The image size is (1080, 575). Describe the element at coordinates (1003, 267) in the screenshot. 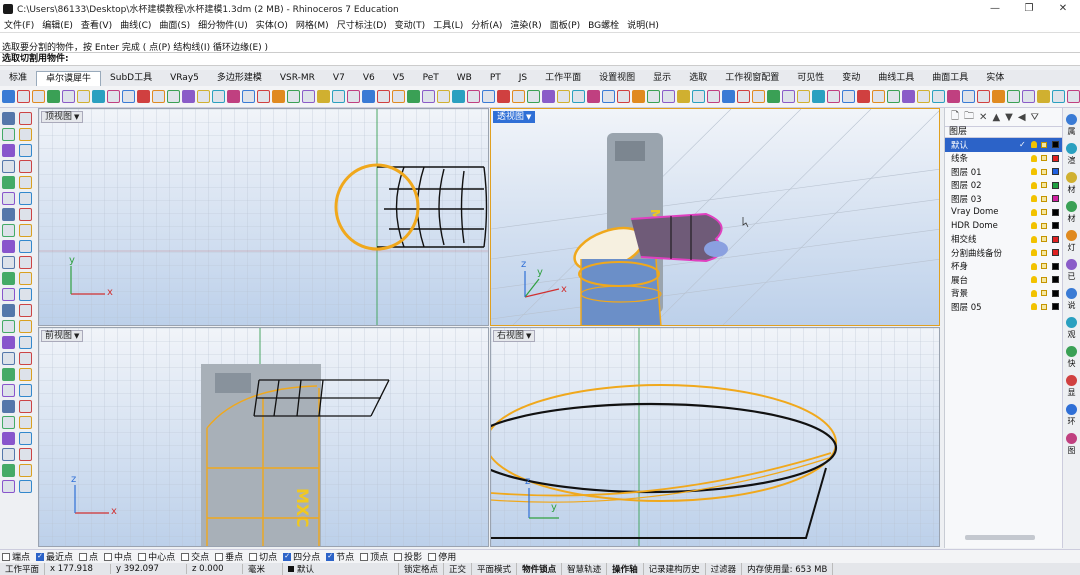

I see `layer-row: 杯身` at that location.